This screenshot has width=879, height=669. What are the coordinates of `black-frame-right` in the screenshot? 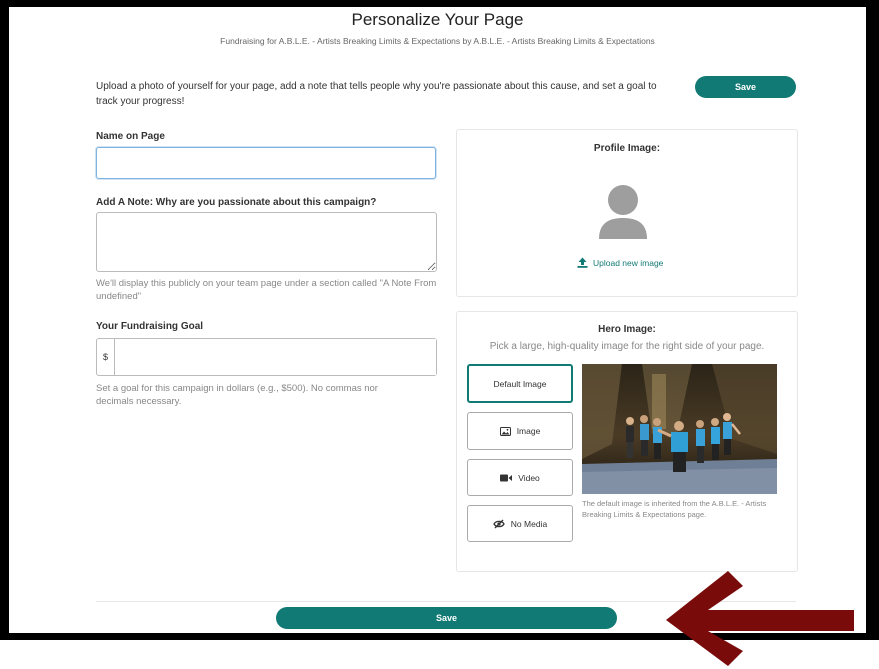 It's located at (872, 320).